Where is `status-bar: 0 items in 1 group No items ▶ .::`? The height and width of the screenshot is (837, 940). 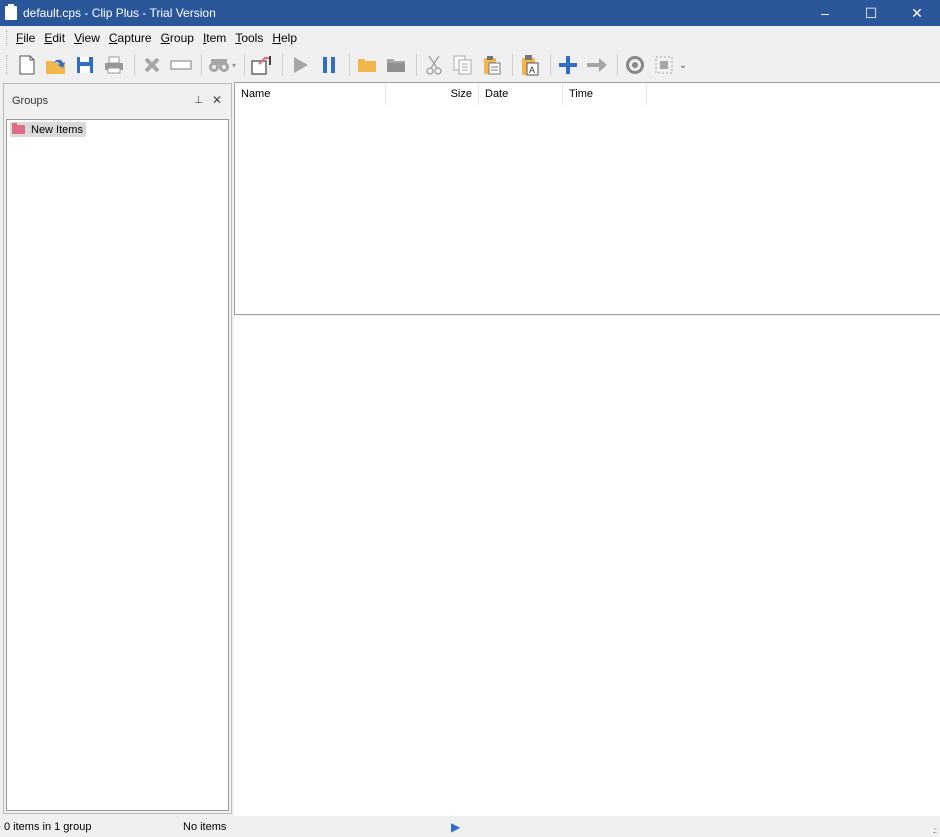 status-bar: 0 items in 1 group No items ▶ .:: is located at coordinates (470, 826).